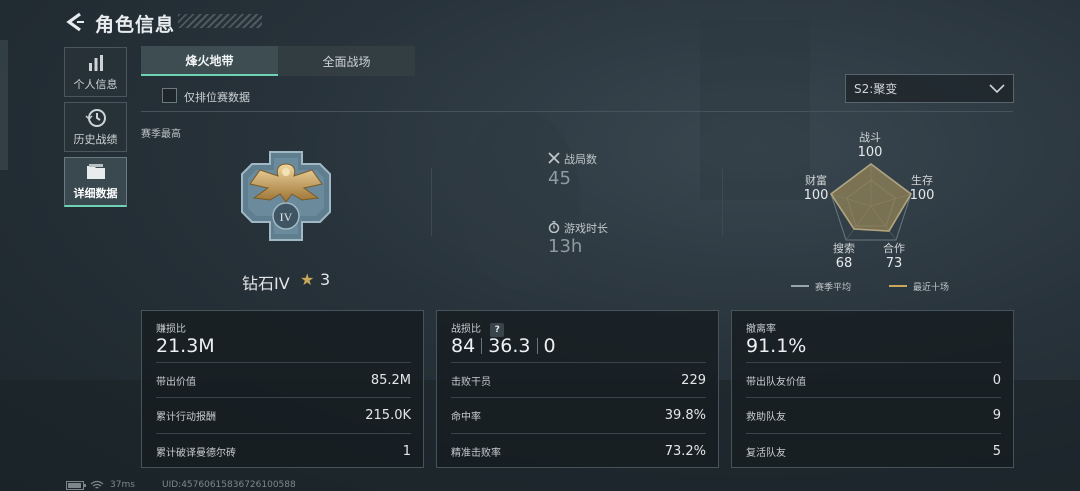  I want to click on radar-axis-label: 搜索, so click(844, 248).